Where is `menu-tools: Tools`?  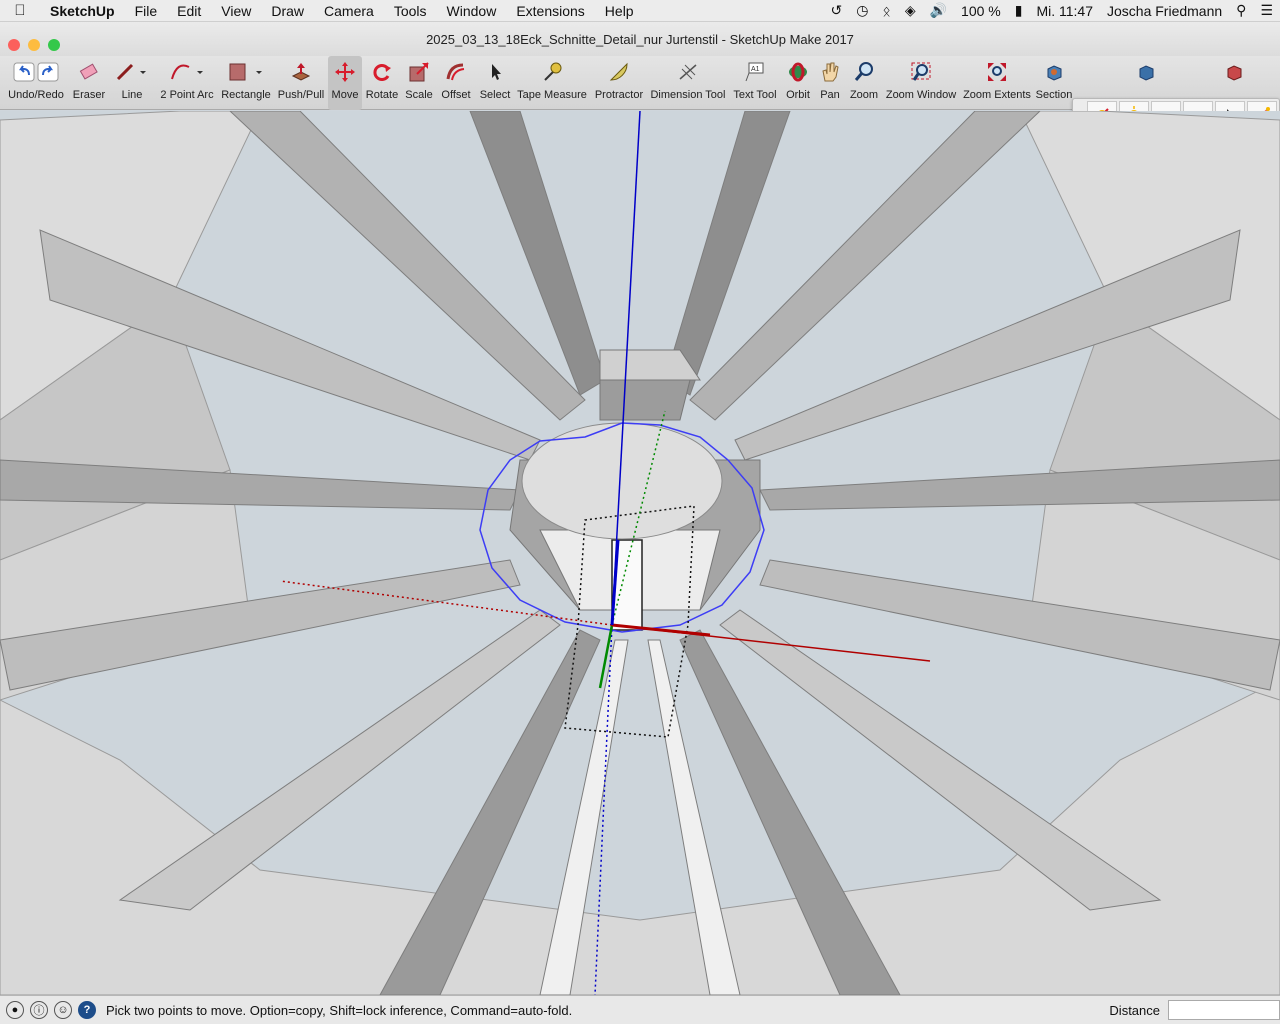 menu-tools: Tools is located at coordinates (410, 11).